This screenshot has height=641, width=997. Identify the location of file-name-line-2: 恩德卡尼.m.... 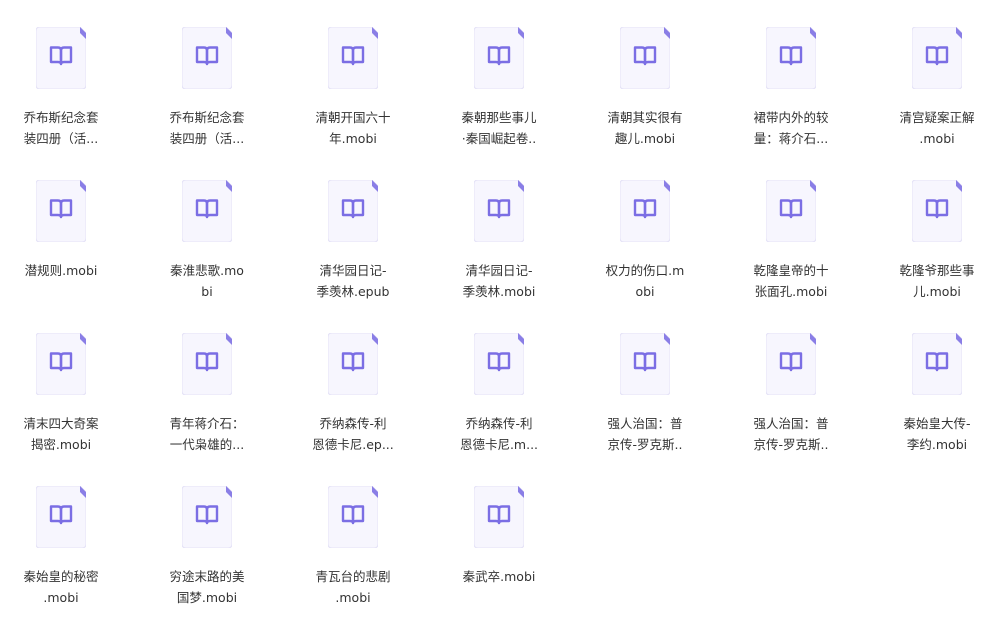
(499, 444).